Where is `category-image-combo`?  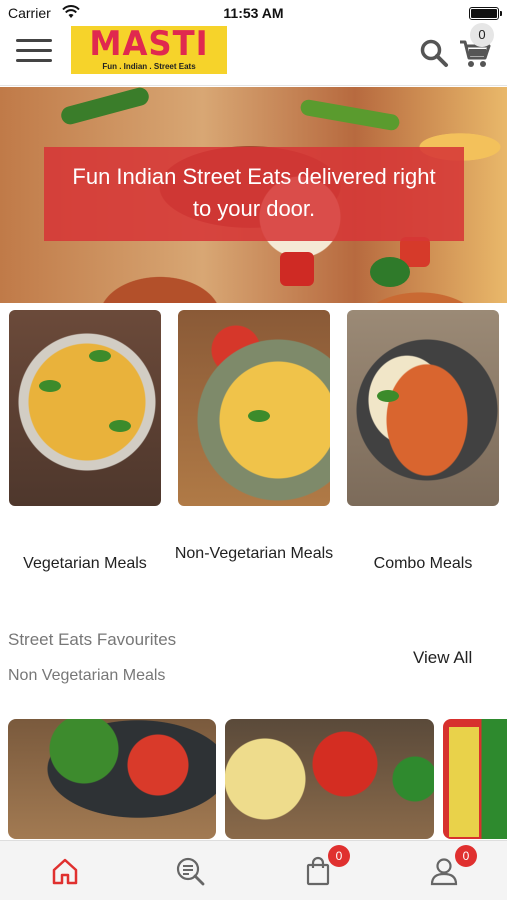 category-image-combo is located at coordinates (423, 408).